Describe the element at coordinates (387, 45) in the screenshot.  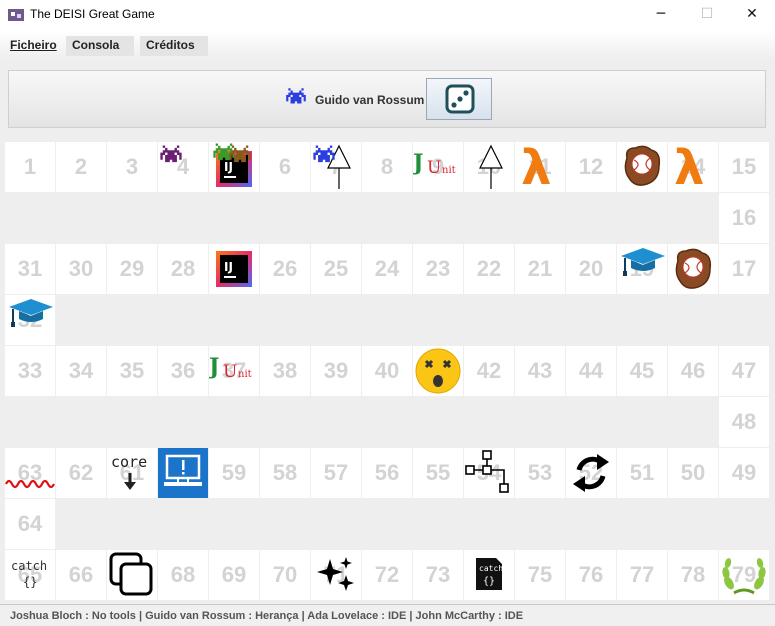
I see `menu-bar: Ficheiro Consola Créditos` at that location.